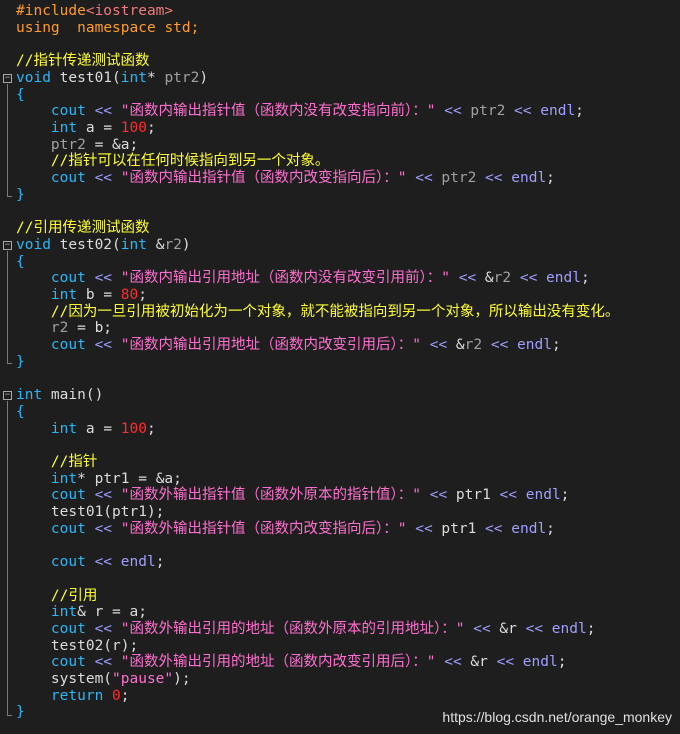 Image resolution: width=680 pixels, height=734 pixels. What do you see at coordinates (107, 28) in the screenshot?
I see `code-line: using namespace std;` at bounding box center [107, 28].